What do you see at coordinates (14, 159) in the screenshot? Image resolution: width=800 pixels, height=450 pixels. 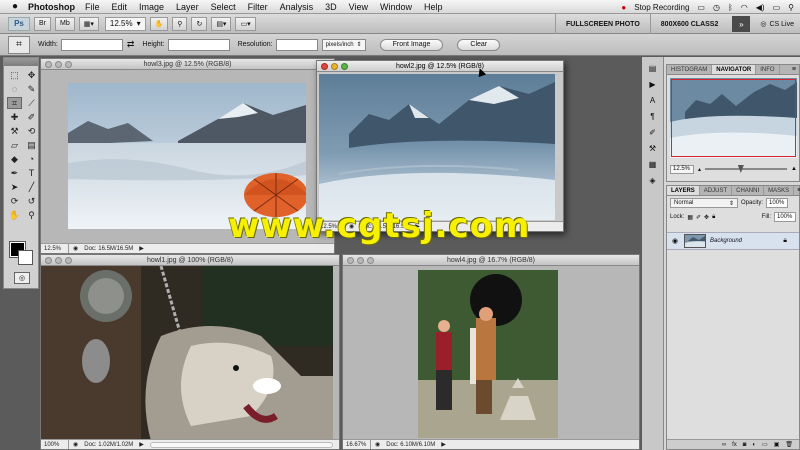 I see `blur-tool-icon: ◆` at bounding box center [14, 159].